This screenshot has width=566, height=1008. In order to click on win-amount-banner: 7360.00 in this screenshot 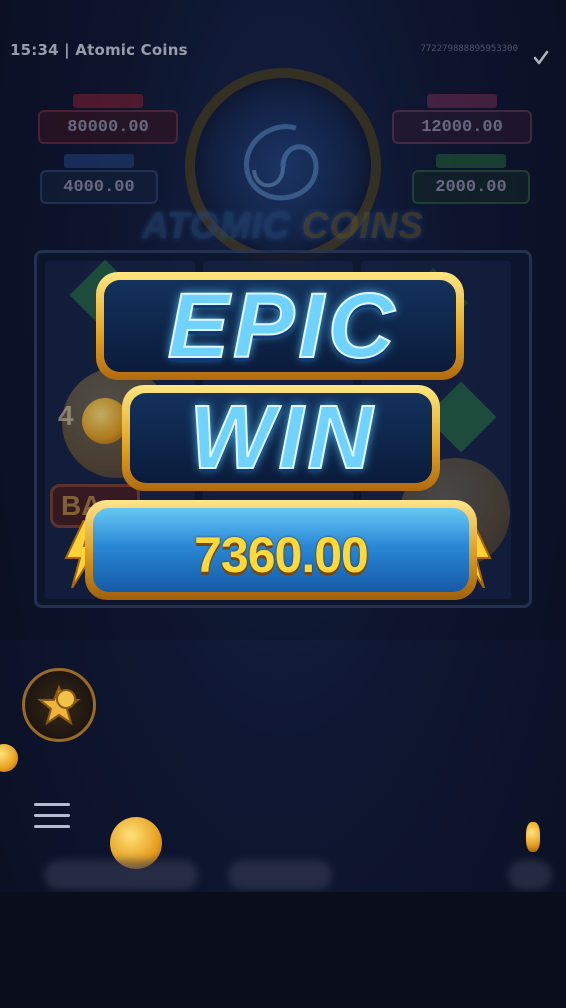, I will do `click(281, 550)`.